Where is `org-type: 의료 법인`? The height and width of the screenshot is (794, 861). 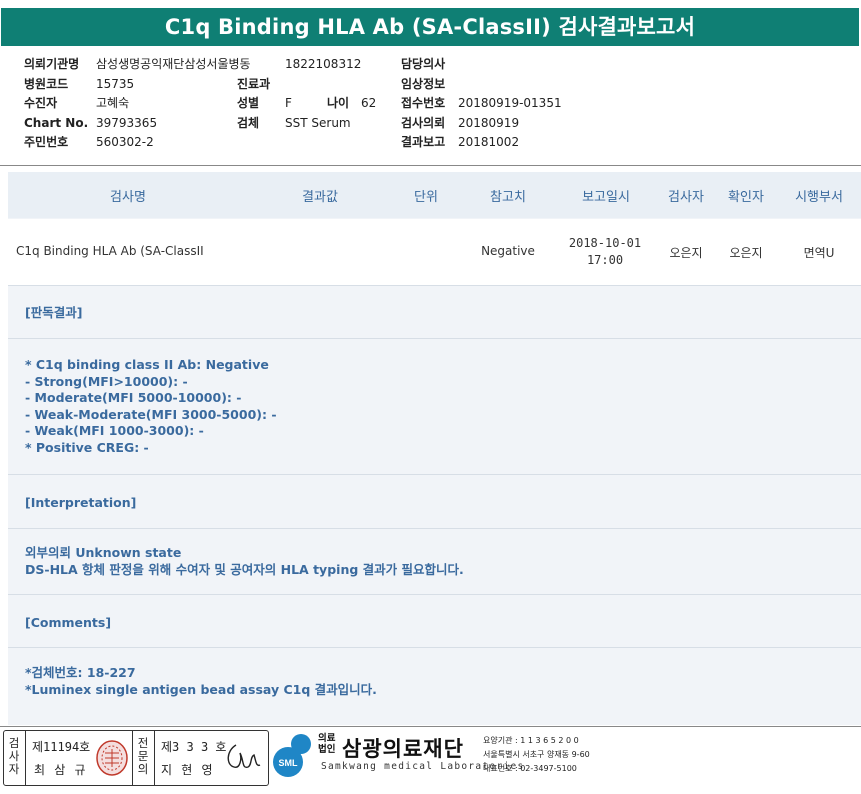 org-type: 의료 법인 is located at coordinates (326, 744).